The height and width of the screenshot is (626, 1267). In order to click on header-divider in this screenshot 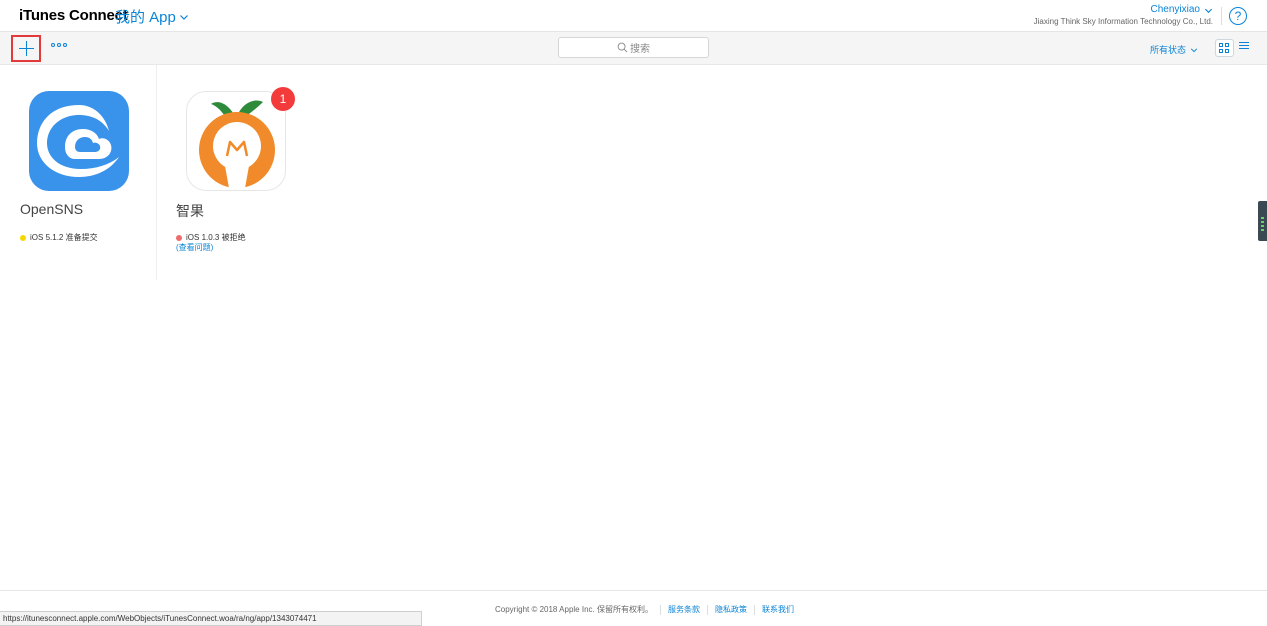, I will do `click(1221, 16)`.